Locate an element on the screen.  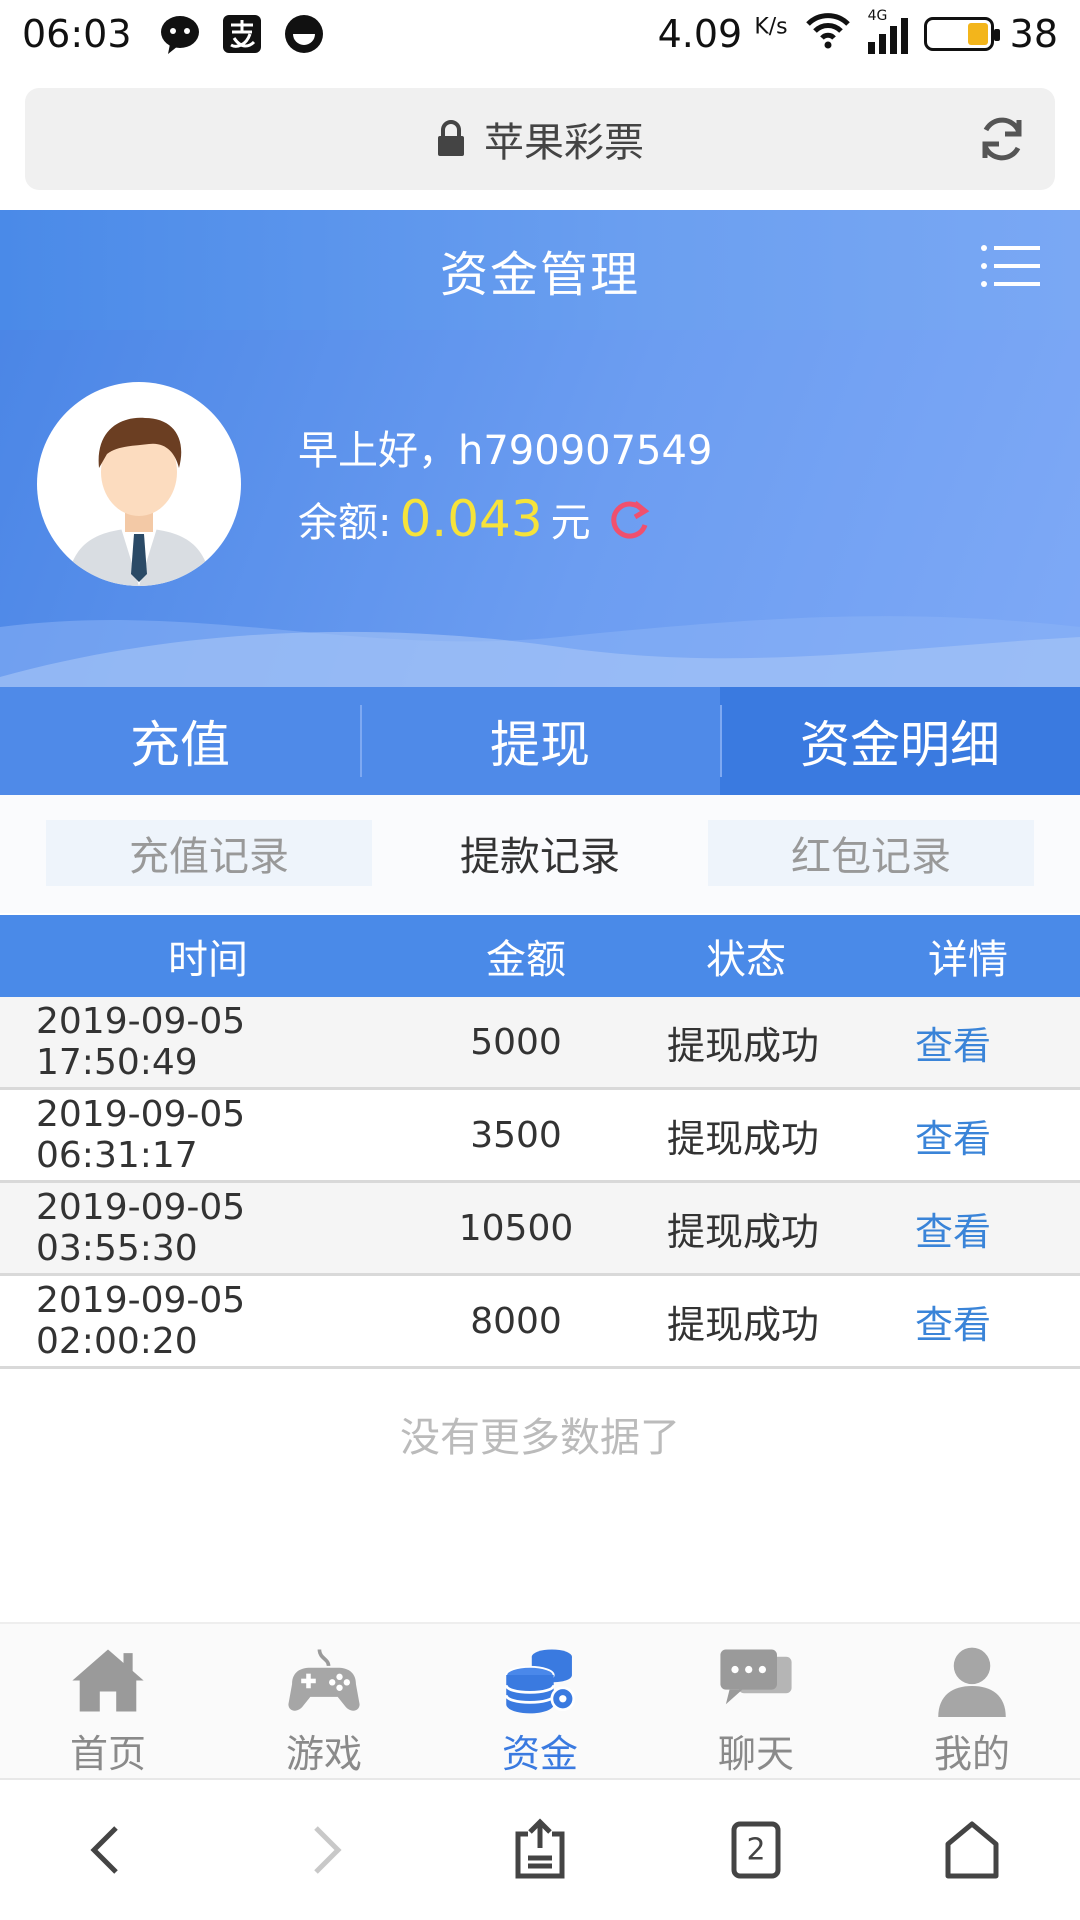
tab-redpacket-records: 红包记录 is located at coordinates (871, 853).